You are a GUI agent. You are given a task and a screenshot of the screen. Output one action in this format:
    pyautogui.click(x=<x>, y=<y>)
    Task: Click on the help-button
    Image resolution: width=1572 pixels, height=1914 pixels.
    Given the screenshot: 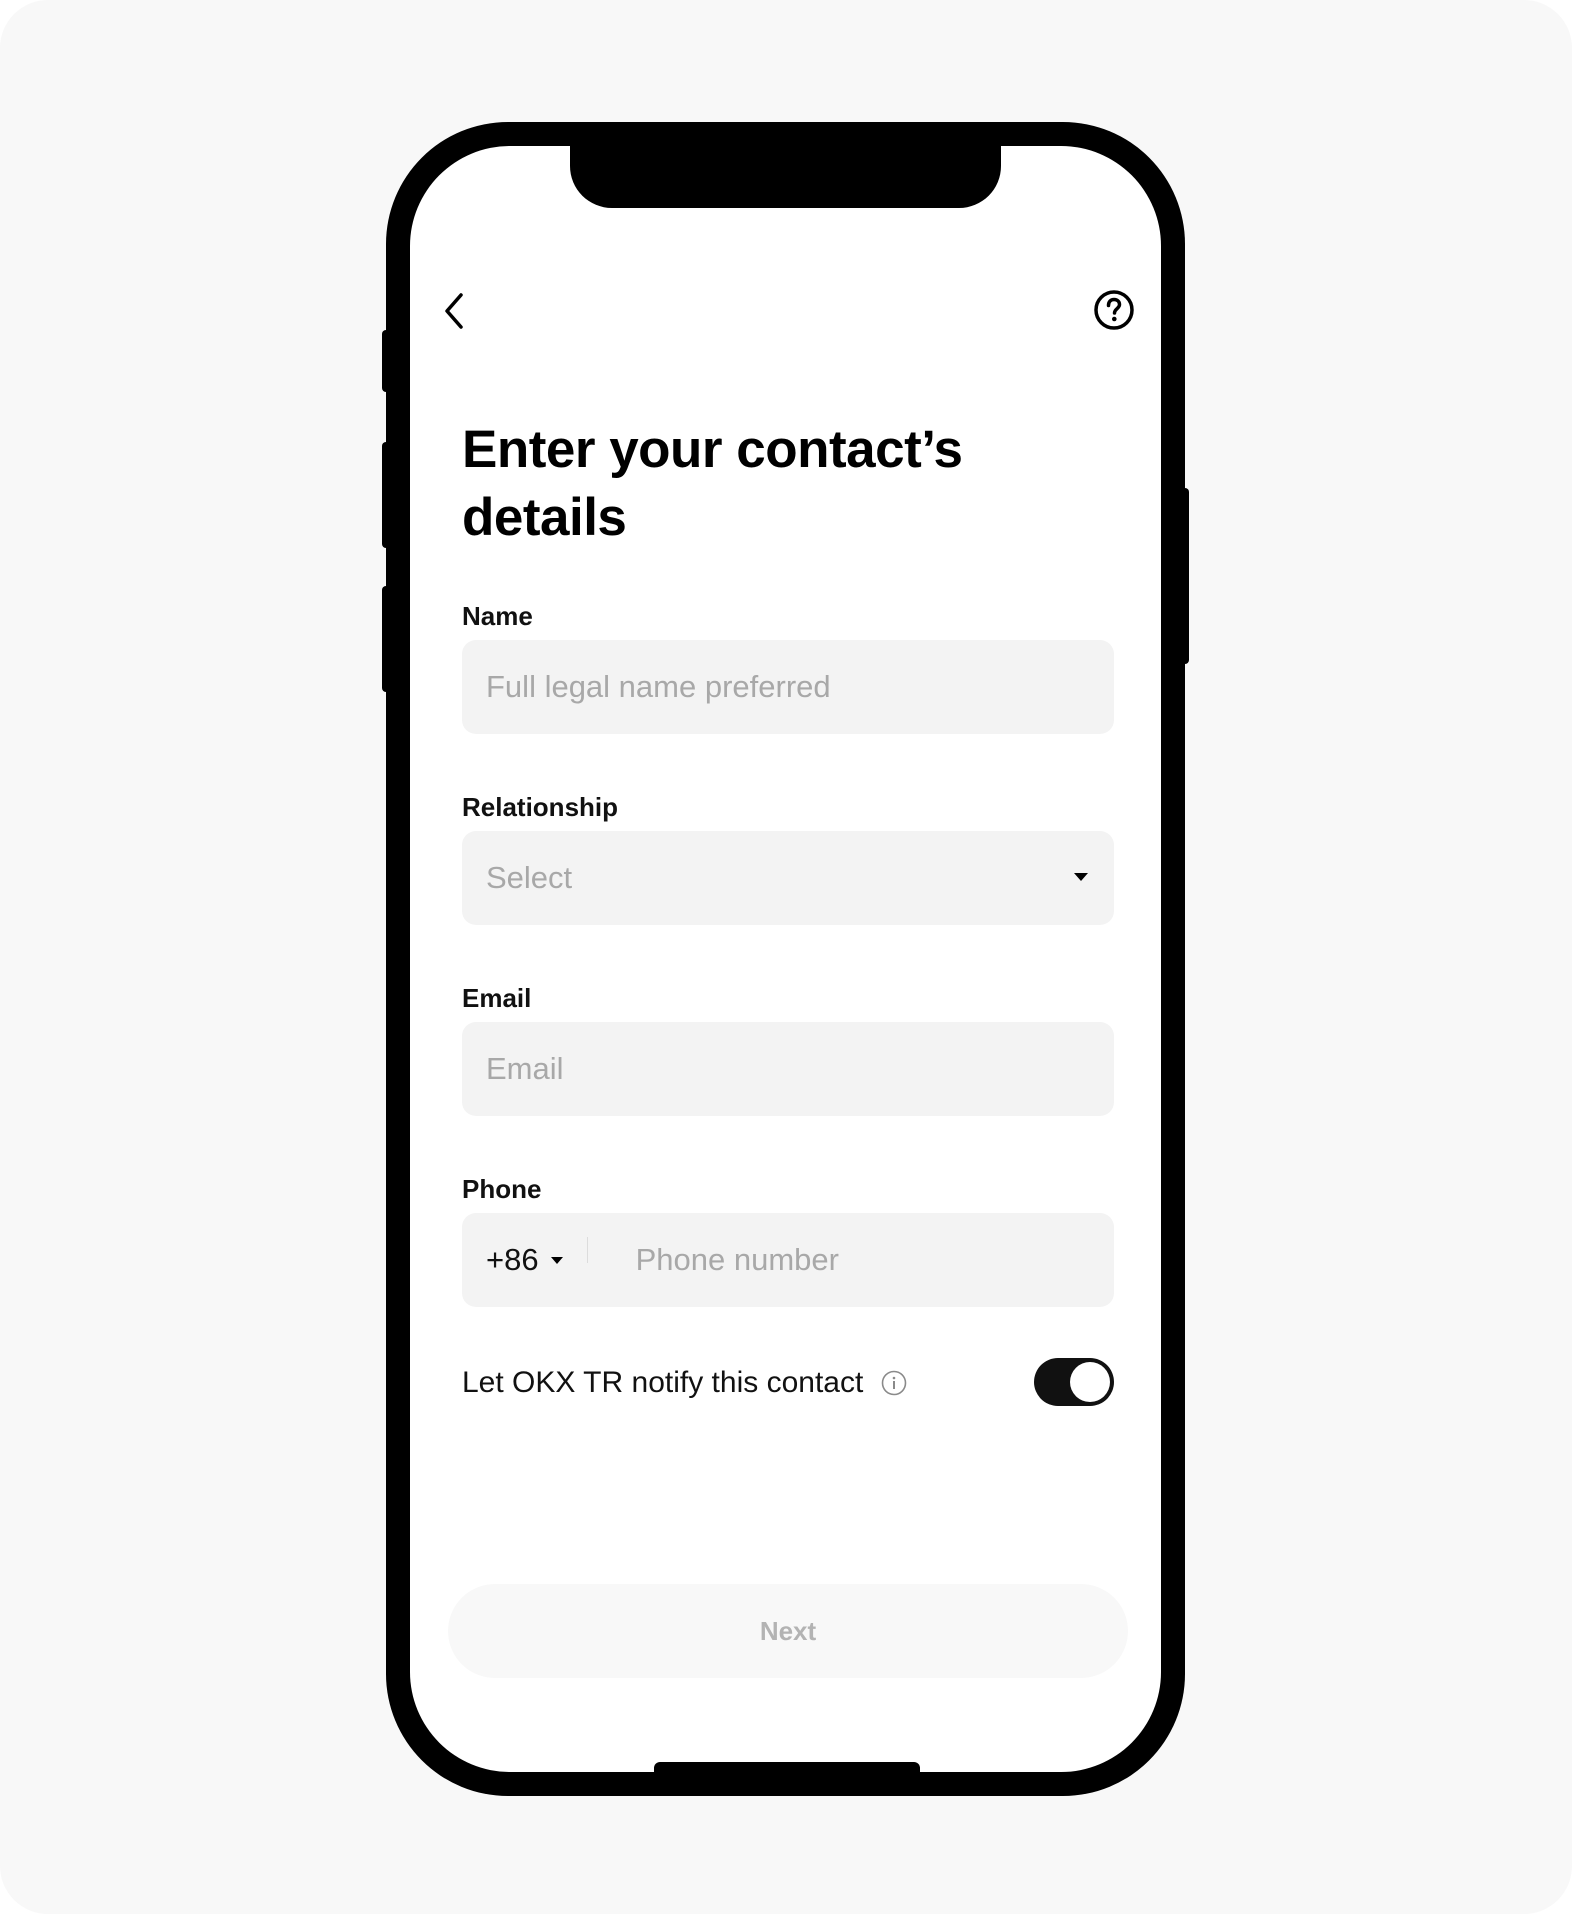 What is the action you would take?
    pyautogui.click(x=1114, y=310)
    